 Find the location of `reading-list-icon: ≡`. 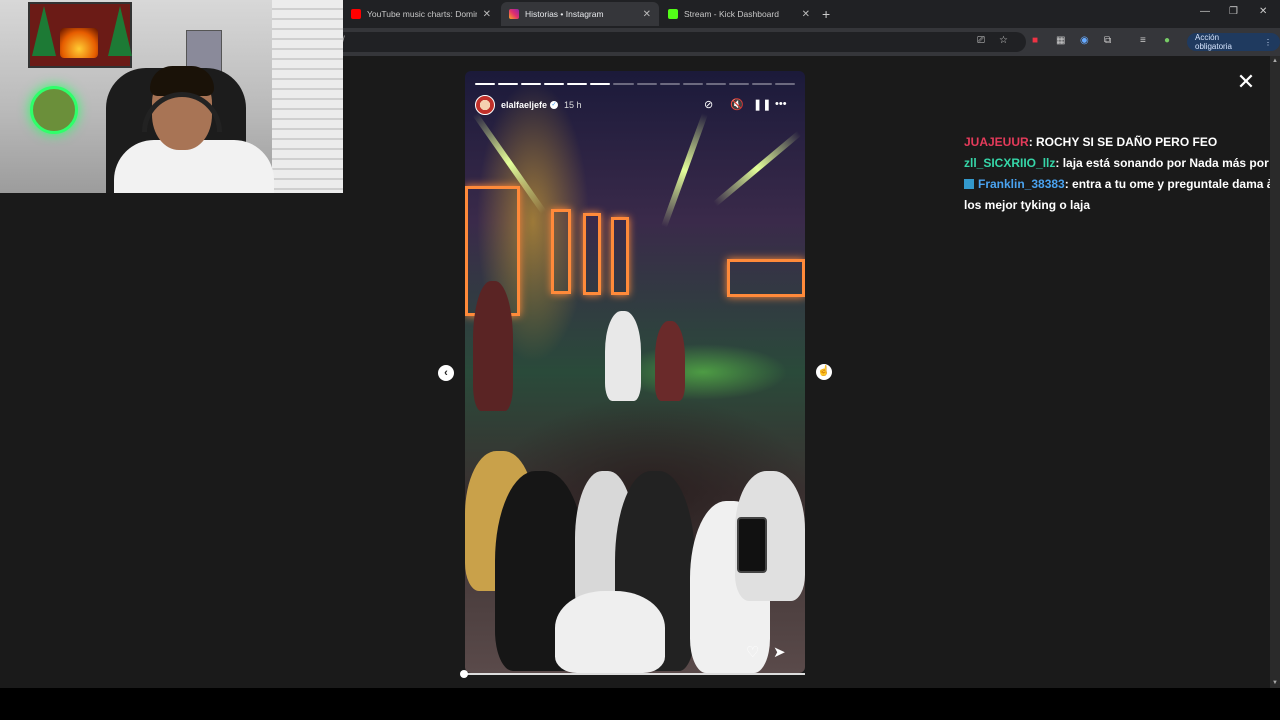

reading-list-icon: ≡ is located at coordinates (1143, 40).